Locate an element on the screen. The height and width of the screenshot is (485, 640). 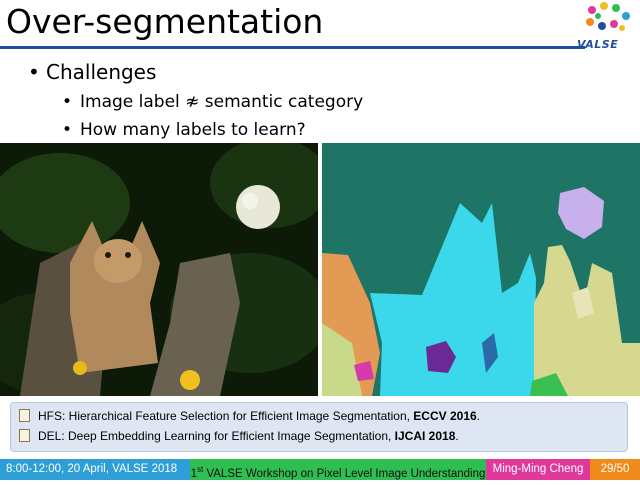
slide-header: Over-segmentation is located at coordinates (320, 23).